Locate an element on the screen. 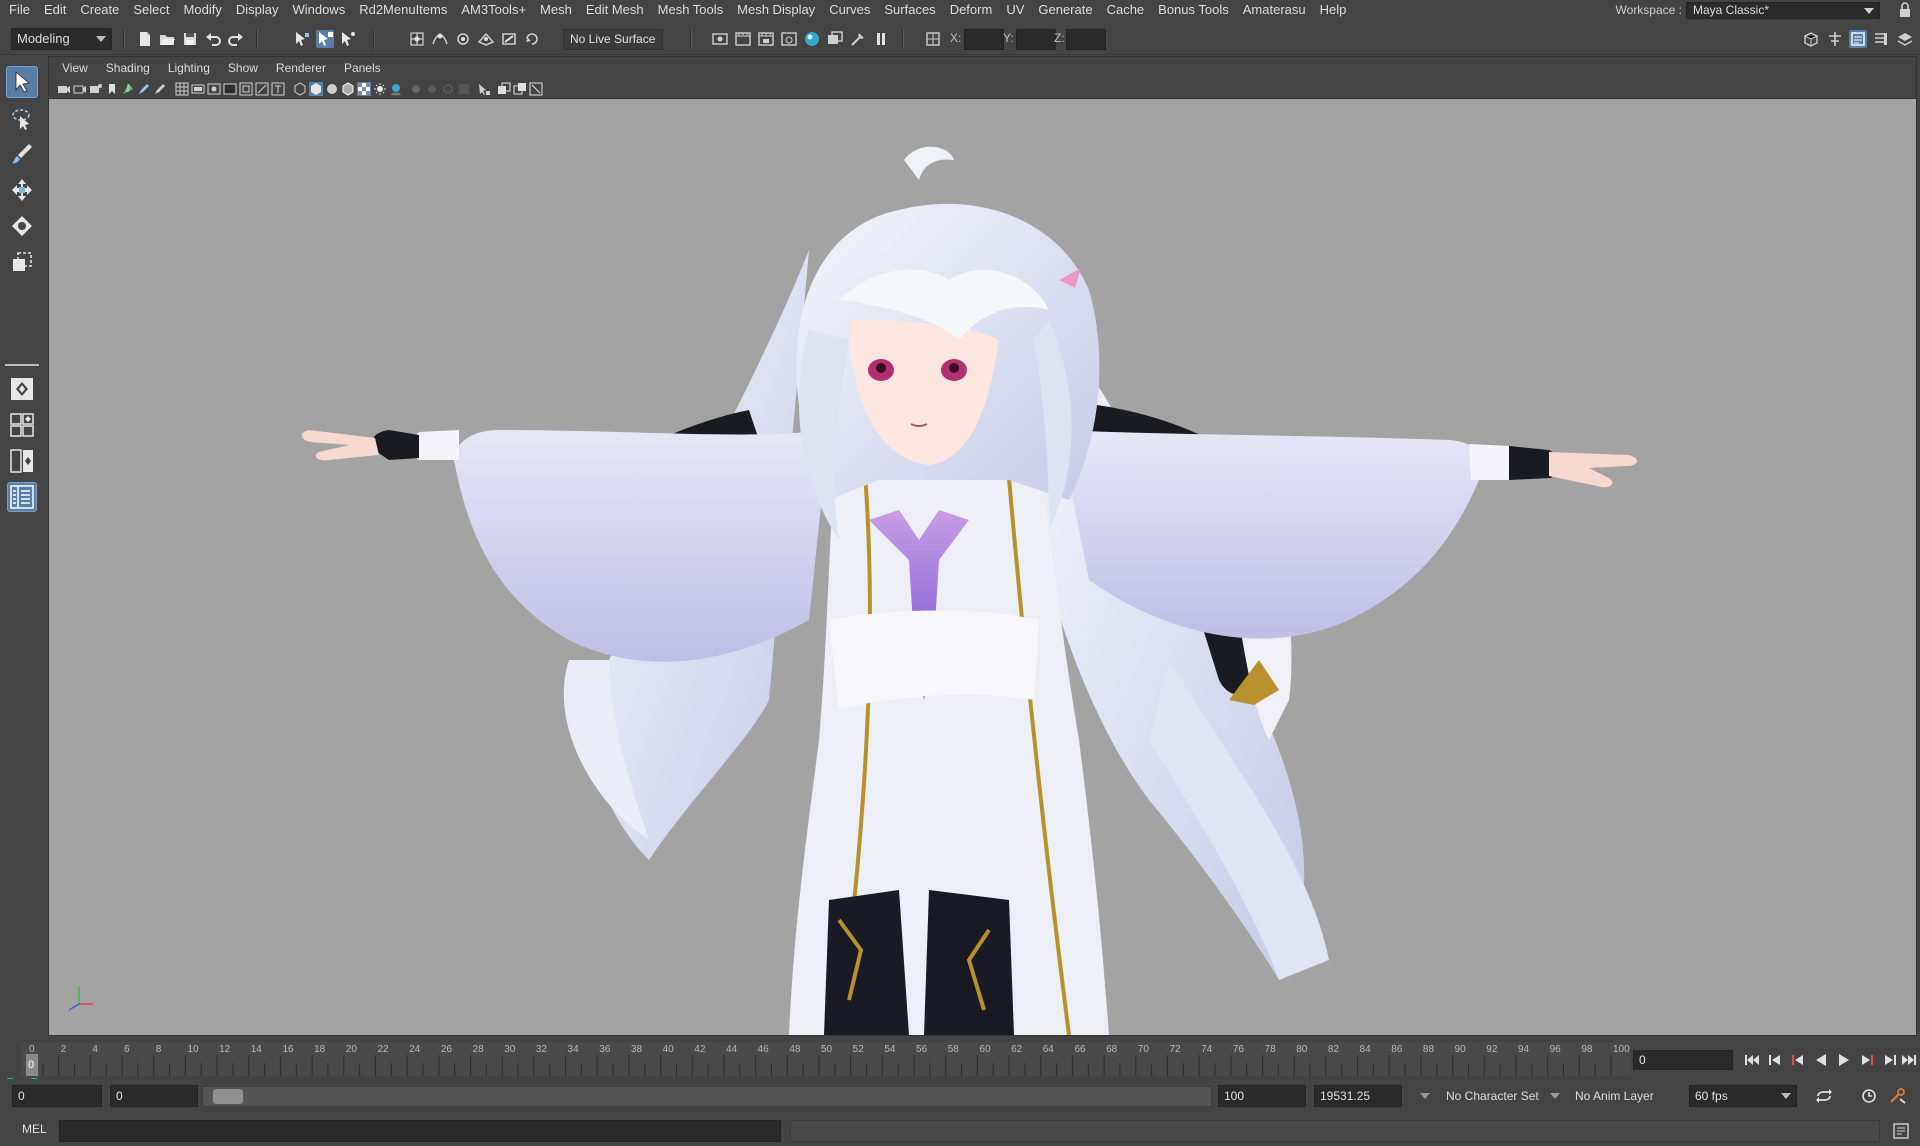 The image size is (1920, 1146). safe-title-icon is located at coordinates (278, 89).